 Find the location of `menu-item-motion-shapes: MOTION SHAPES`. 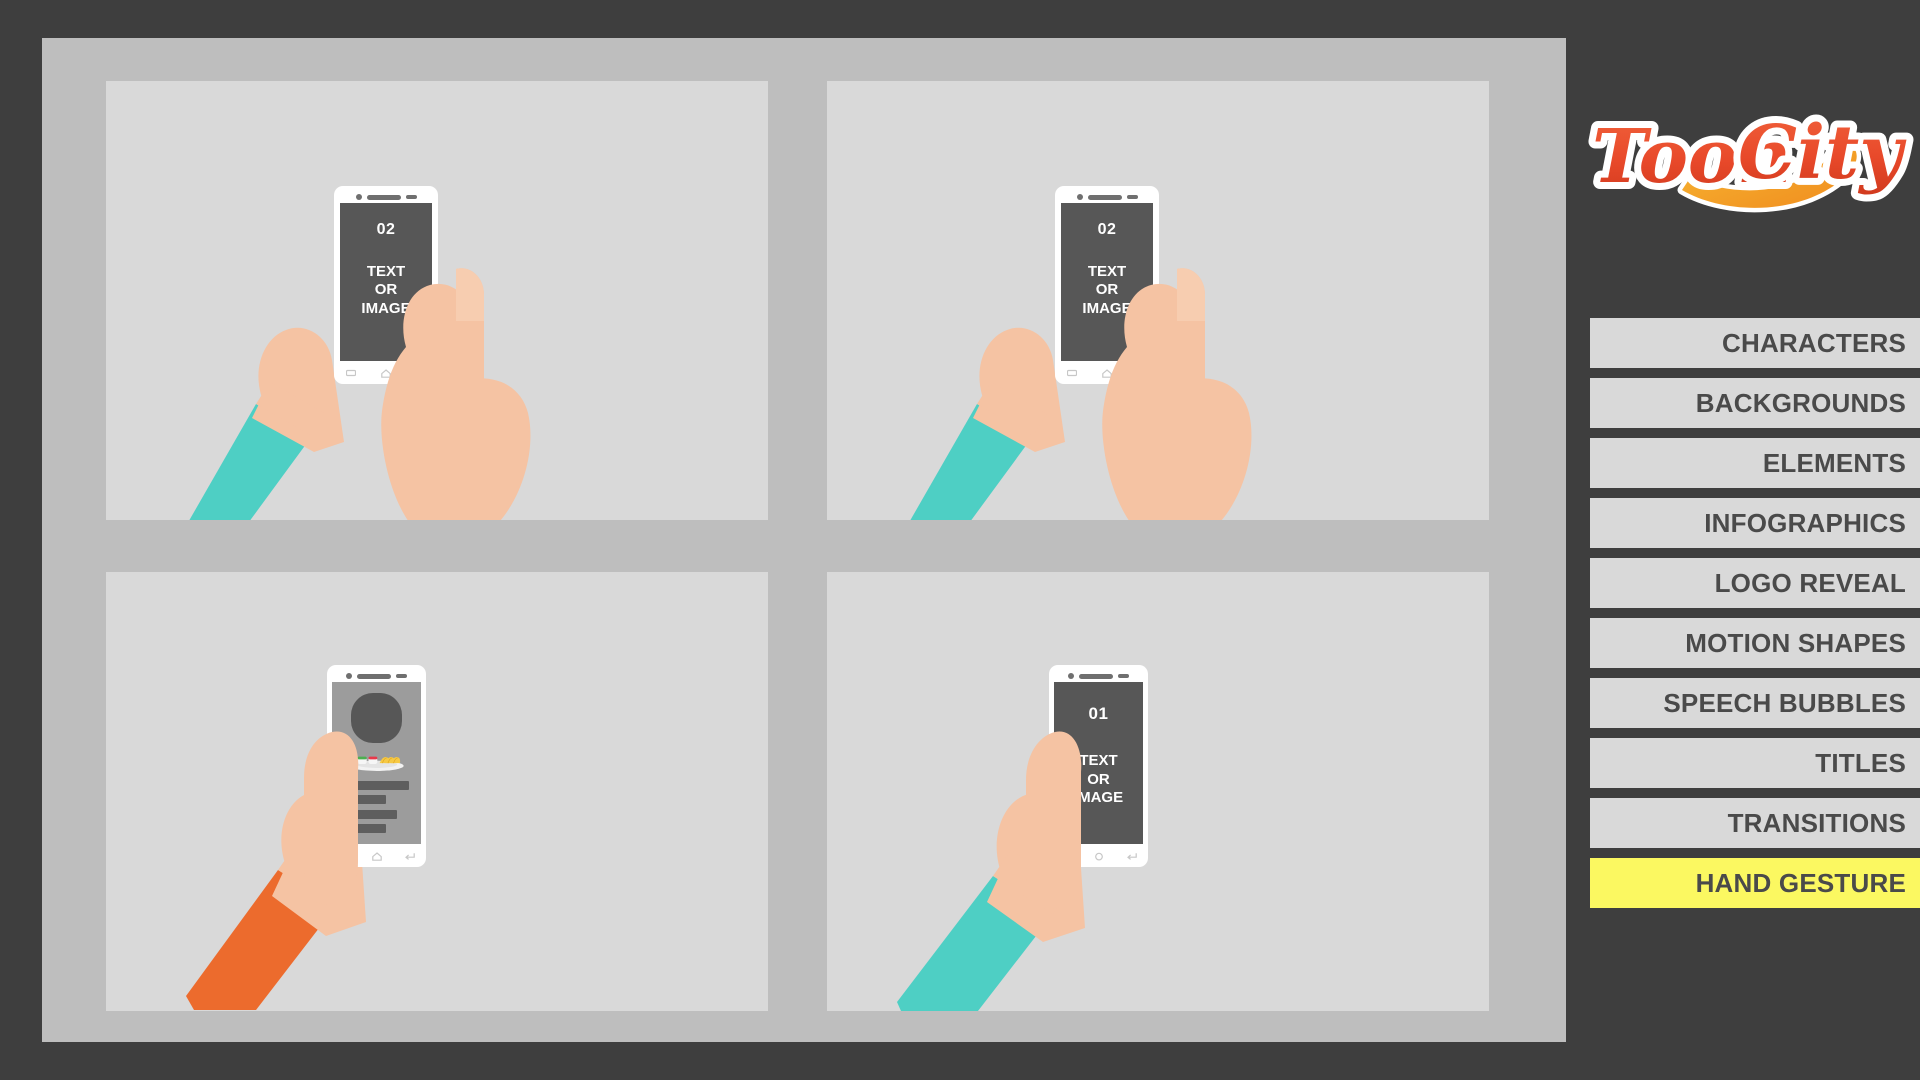

menu-item-motion-shapes: MOTION SHAPES is located at coordinates (1755, 643).